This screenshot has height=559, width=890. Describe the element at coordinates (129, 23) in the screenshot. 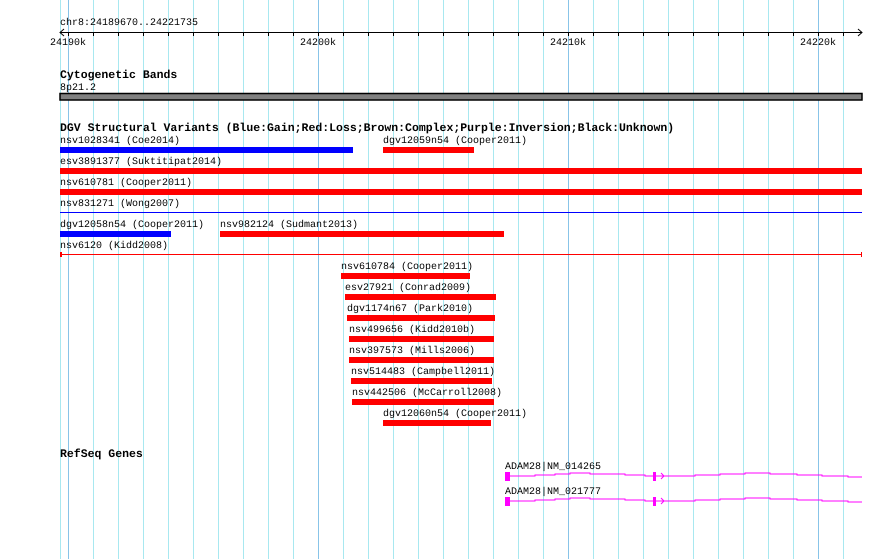

I see `location-label: chr8:24189670..24221735` at that location.